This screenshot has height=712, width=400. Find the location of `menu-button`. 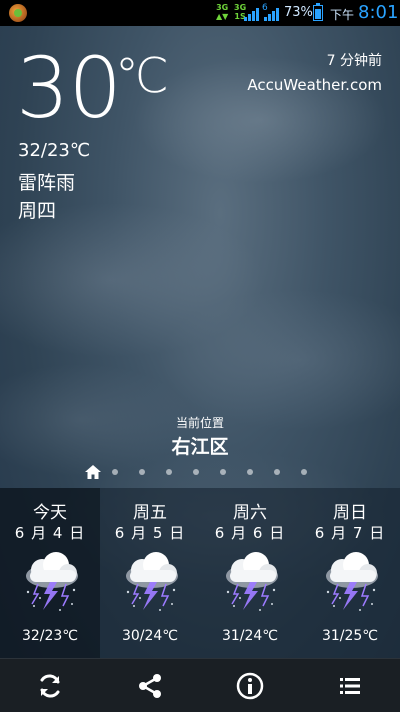

menu-button is located at coordinates (350, 685).